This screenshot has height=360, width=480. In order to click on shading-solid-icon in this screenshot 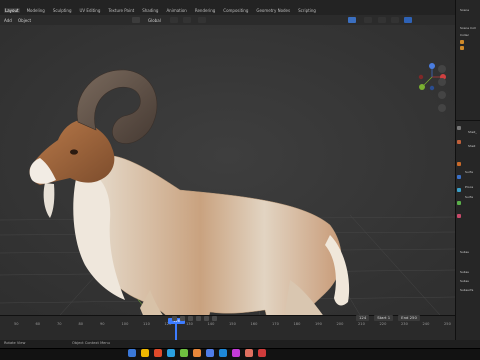, I will do `click(382, 20)`.